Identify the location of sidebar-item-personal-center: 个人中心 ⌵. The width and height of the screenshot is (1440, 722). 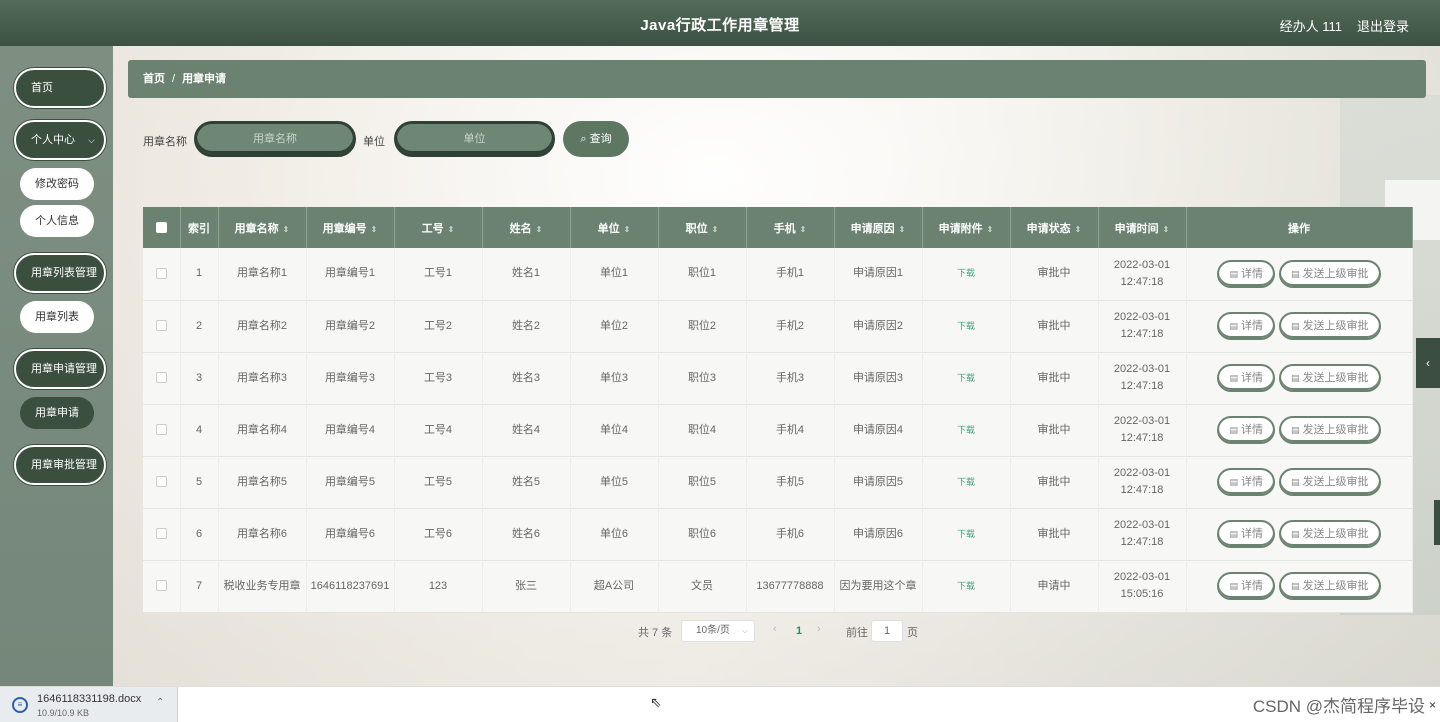
(60, 140).